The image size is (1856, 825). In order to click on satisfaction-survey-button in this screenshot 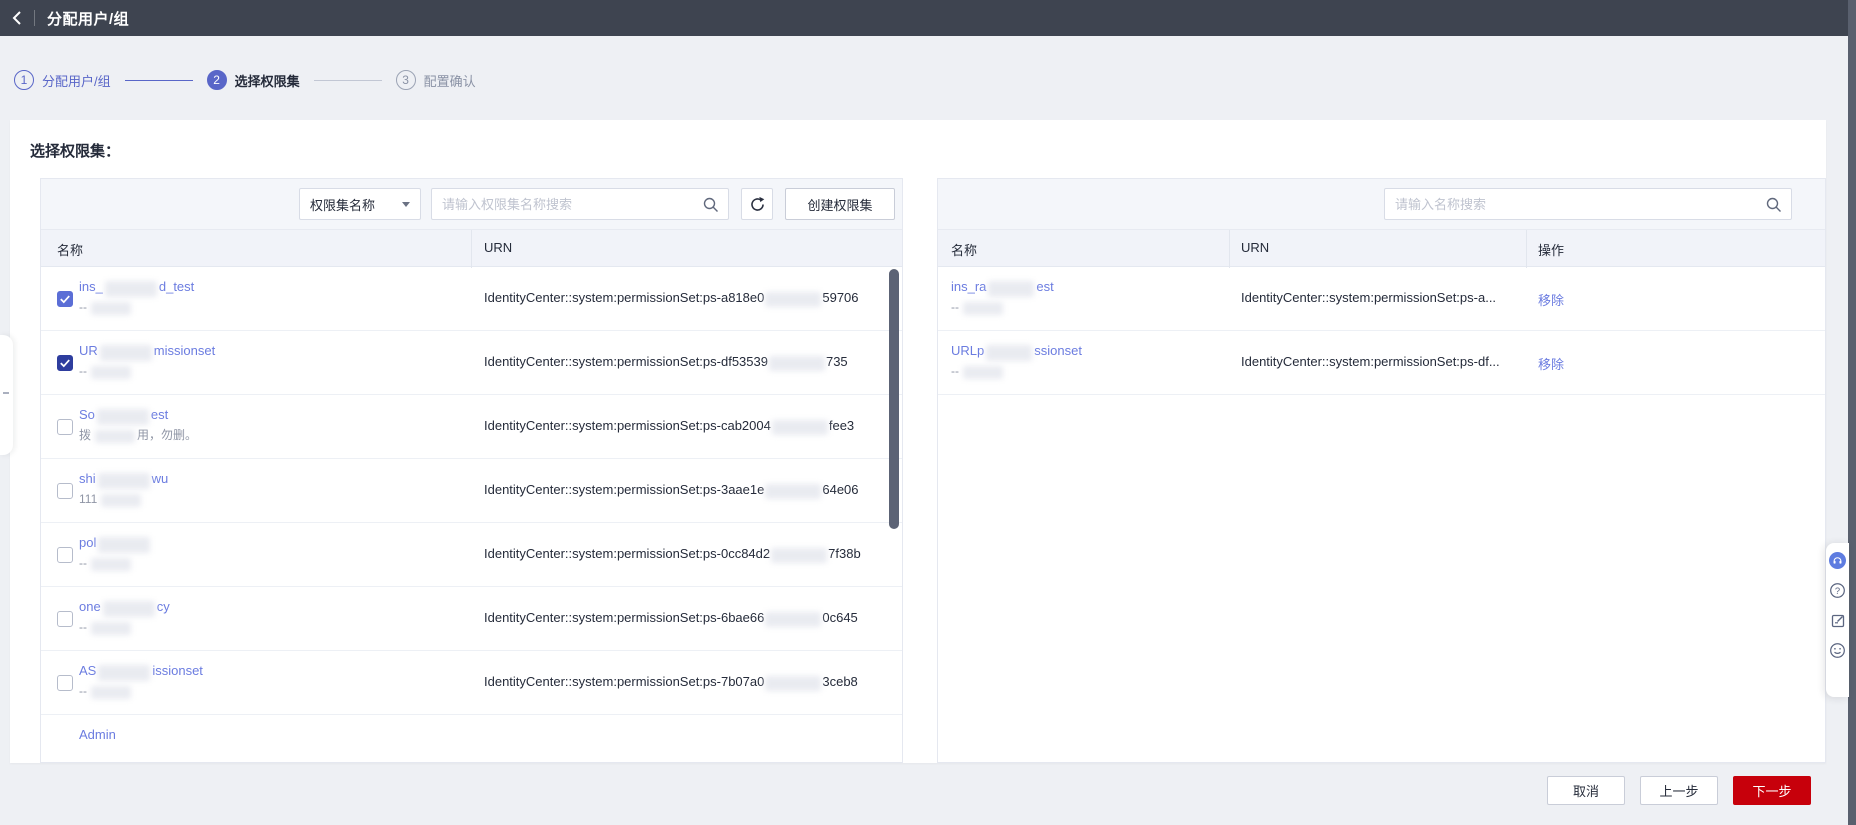, I will do `click(1837, 650)`.